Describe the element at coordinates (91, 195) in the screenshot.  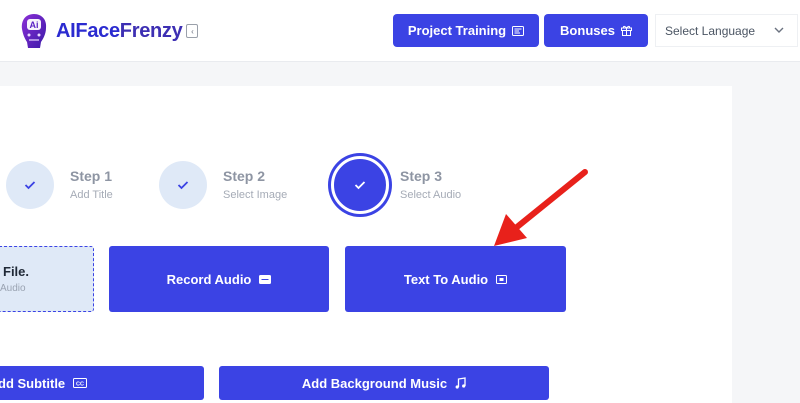
I see `step-1-subtitle: Add Title` at that location.